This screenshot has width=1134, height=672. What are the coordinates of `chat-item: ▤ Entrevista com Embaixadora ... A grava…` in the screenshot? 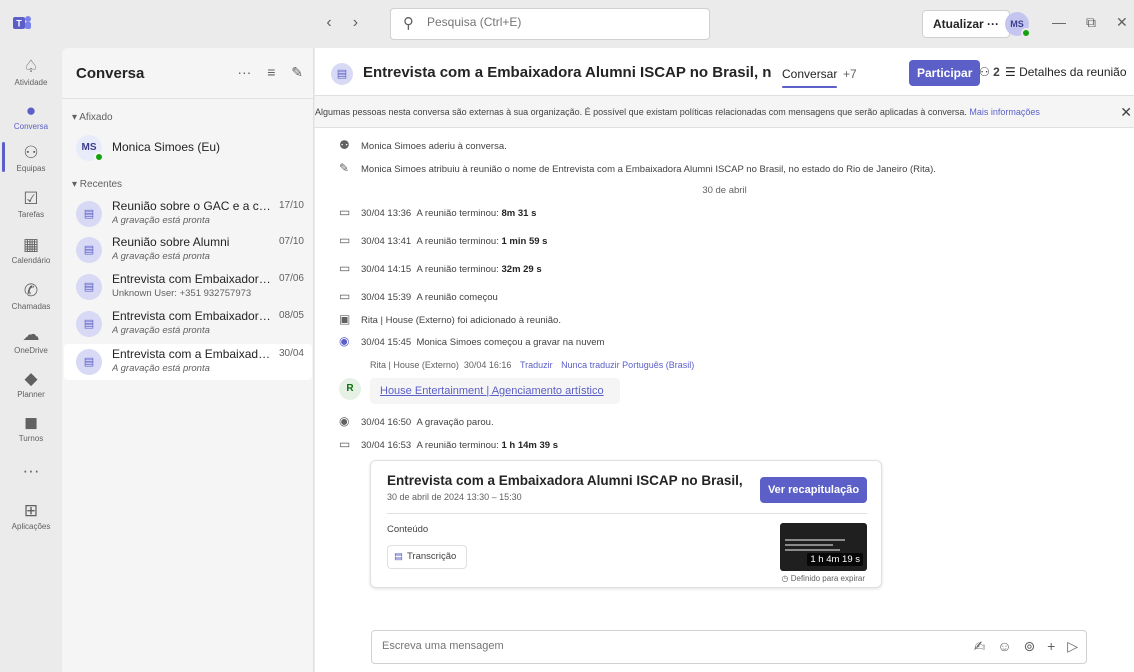 It's located at (188, 324).